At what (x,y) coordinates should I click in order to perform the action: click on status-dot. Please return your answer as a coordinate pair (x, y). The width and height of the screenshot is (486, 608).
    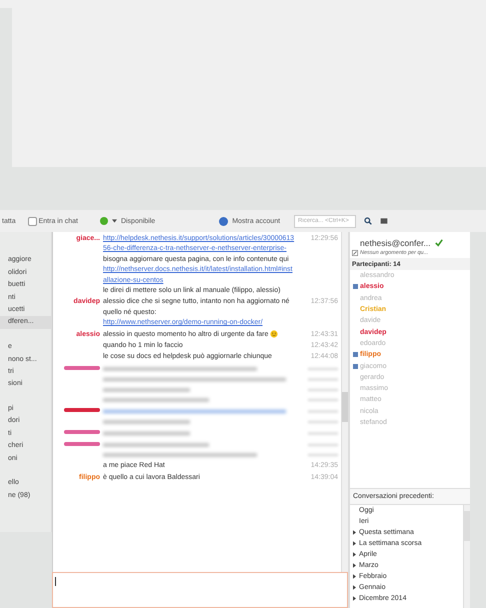
    Looking at the image, I should click on (104, 221).